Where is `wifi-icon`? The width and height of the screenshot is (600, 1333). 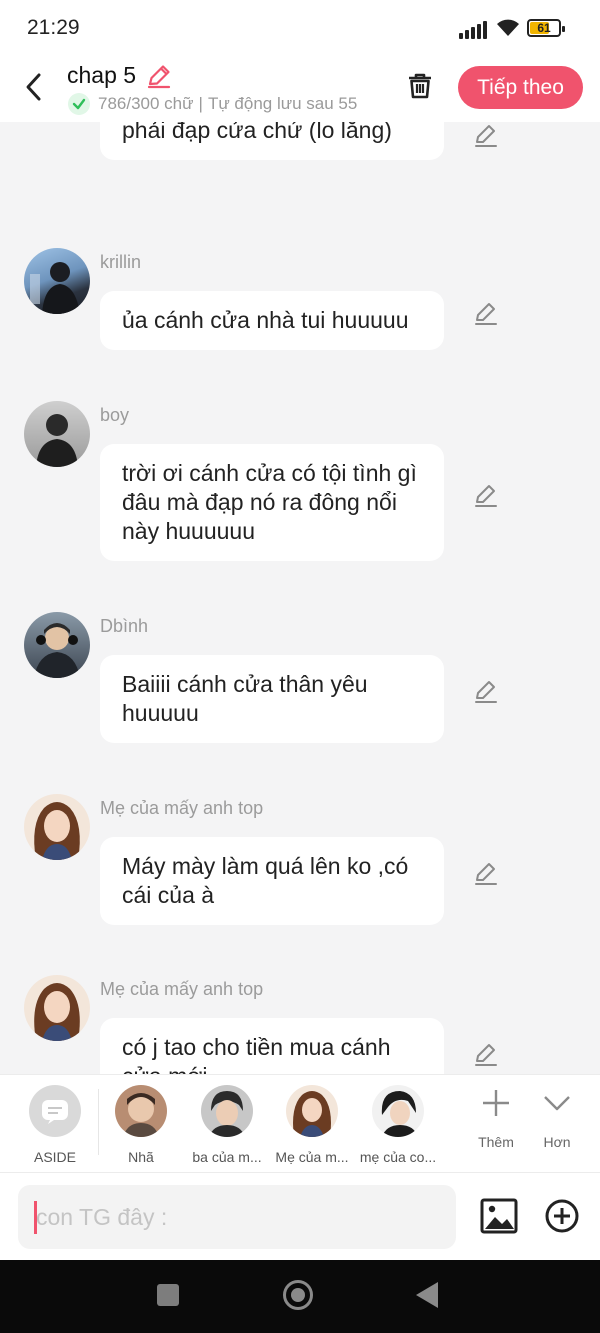 wifi-icon is located at coordinates (508, 27).